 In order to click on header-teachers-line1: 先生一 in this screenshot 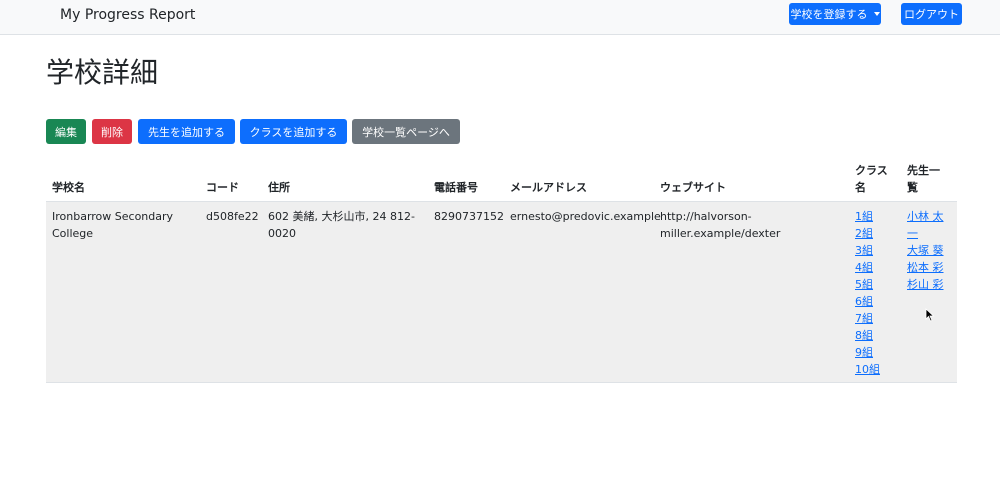, I will do `click(923, 170)`.